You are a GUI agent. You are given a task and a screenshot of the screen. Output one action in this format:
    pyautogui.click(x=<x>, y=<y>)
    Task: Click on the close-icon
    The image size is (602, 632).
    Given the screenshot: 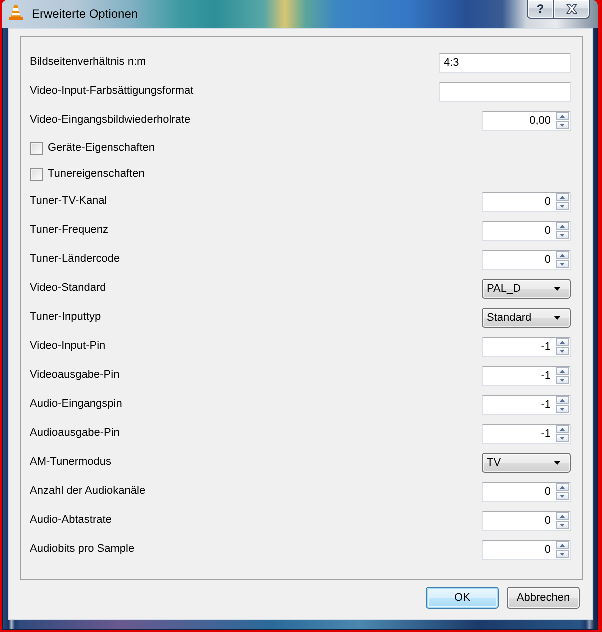 What is the action you would take?
    pyautogui.click(x=572, y=9)
    